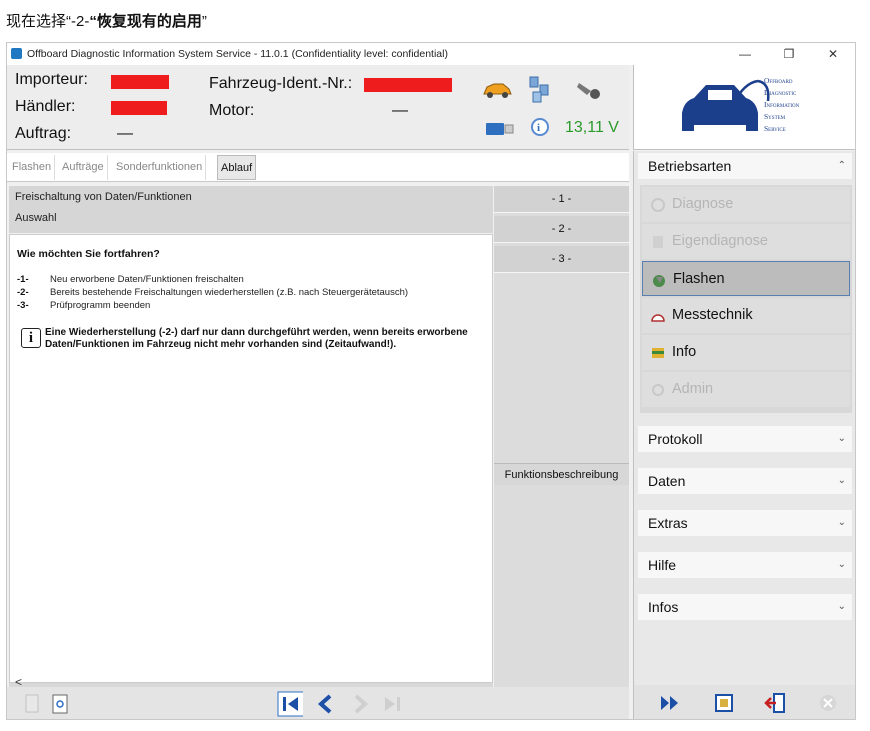  I want to click on protokoll-label: Protokoll, so click(675, 439).